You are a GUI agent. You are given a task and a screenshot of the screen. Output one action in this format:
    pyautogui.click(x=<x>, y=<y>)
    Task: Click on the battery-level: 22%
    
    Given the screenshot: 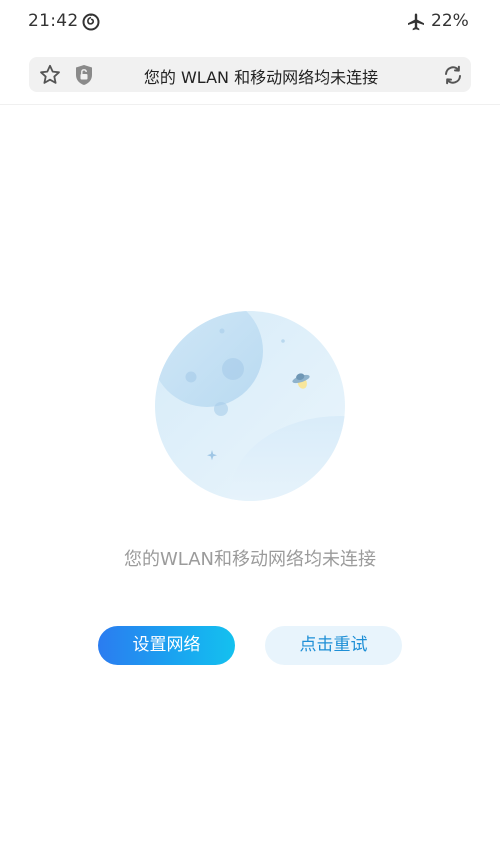 What is the action you would take?
    pyautogui.click(x=450, y=21)
    